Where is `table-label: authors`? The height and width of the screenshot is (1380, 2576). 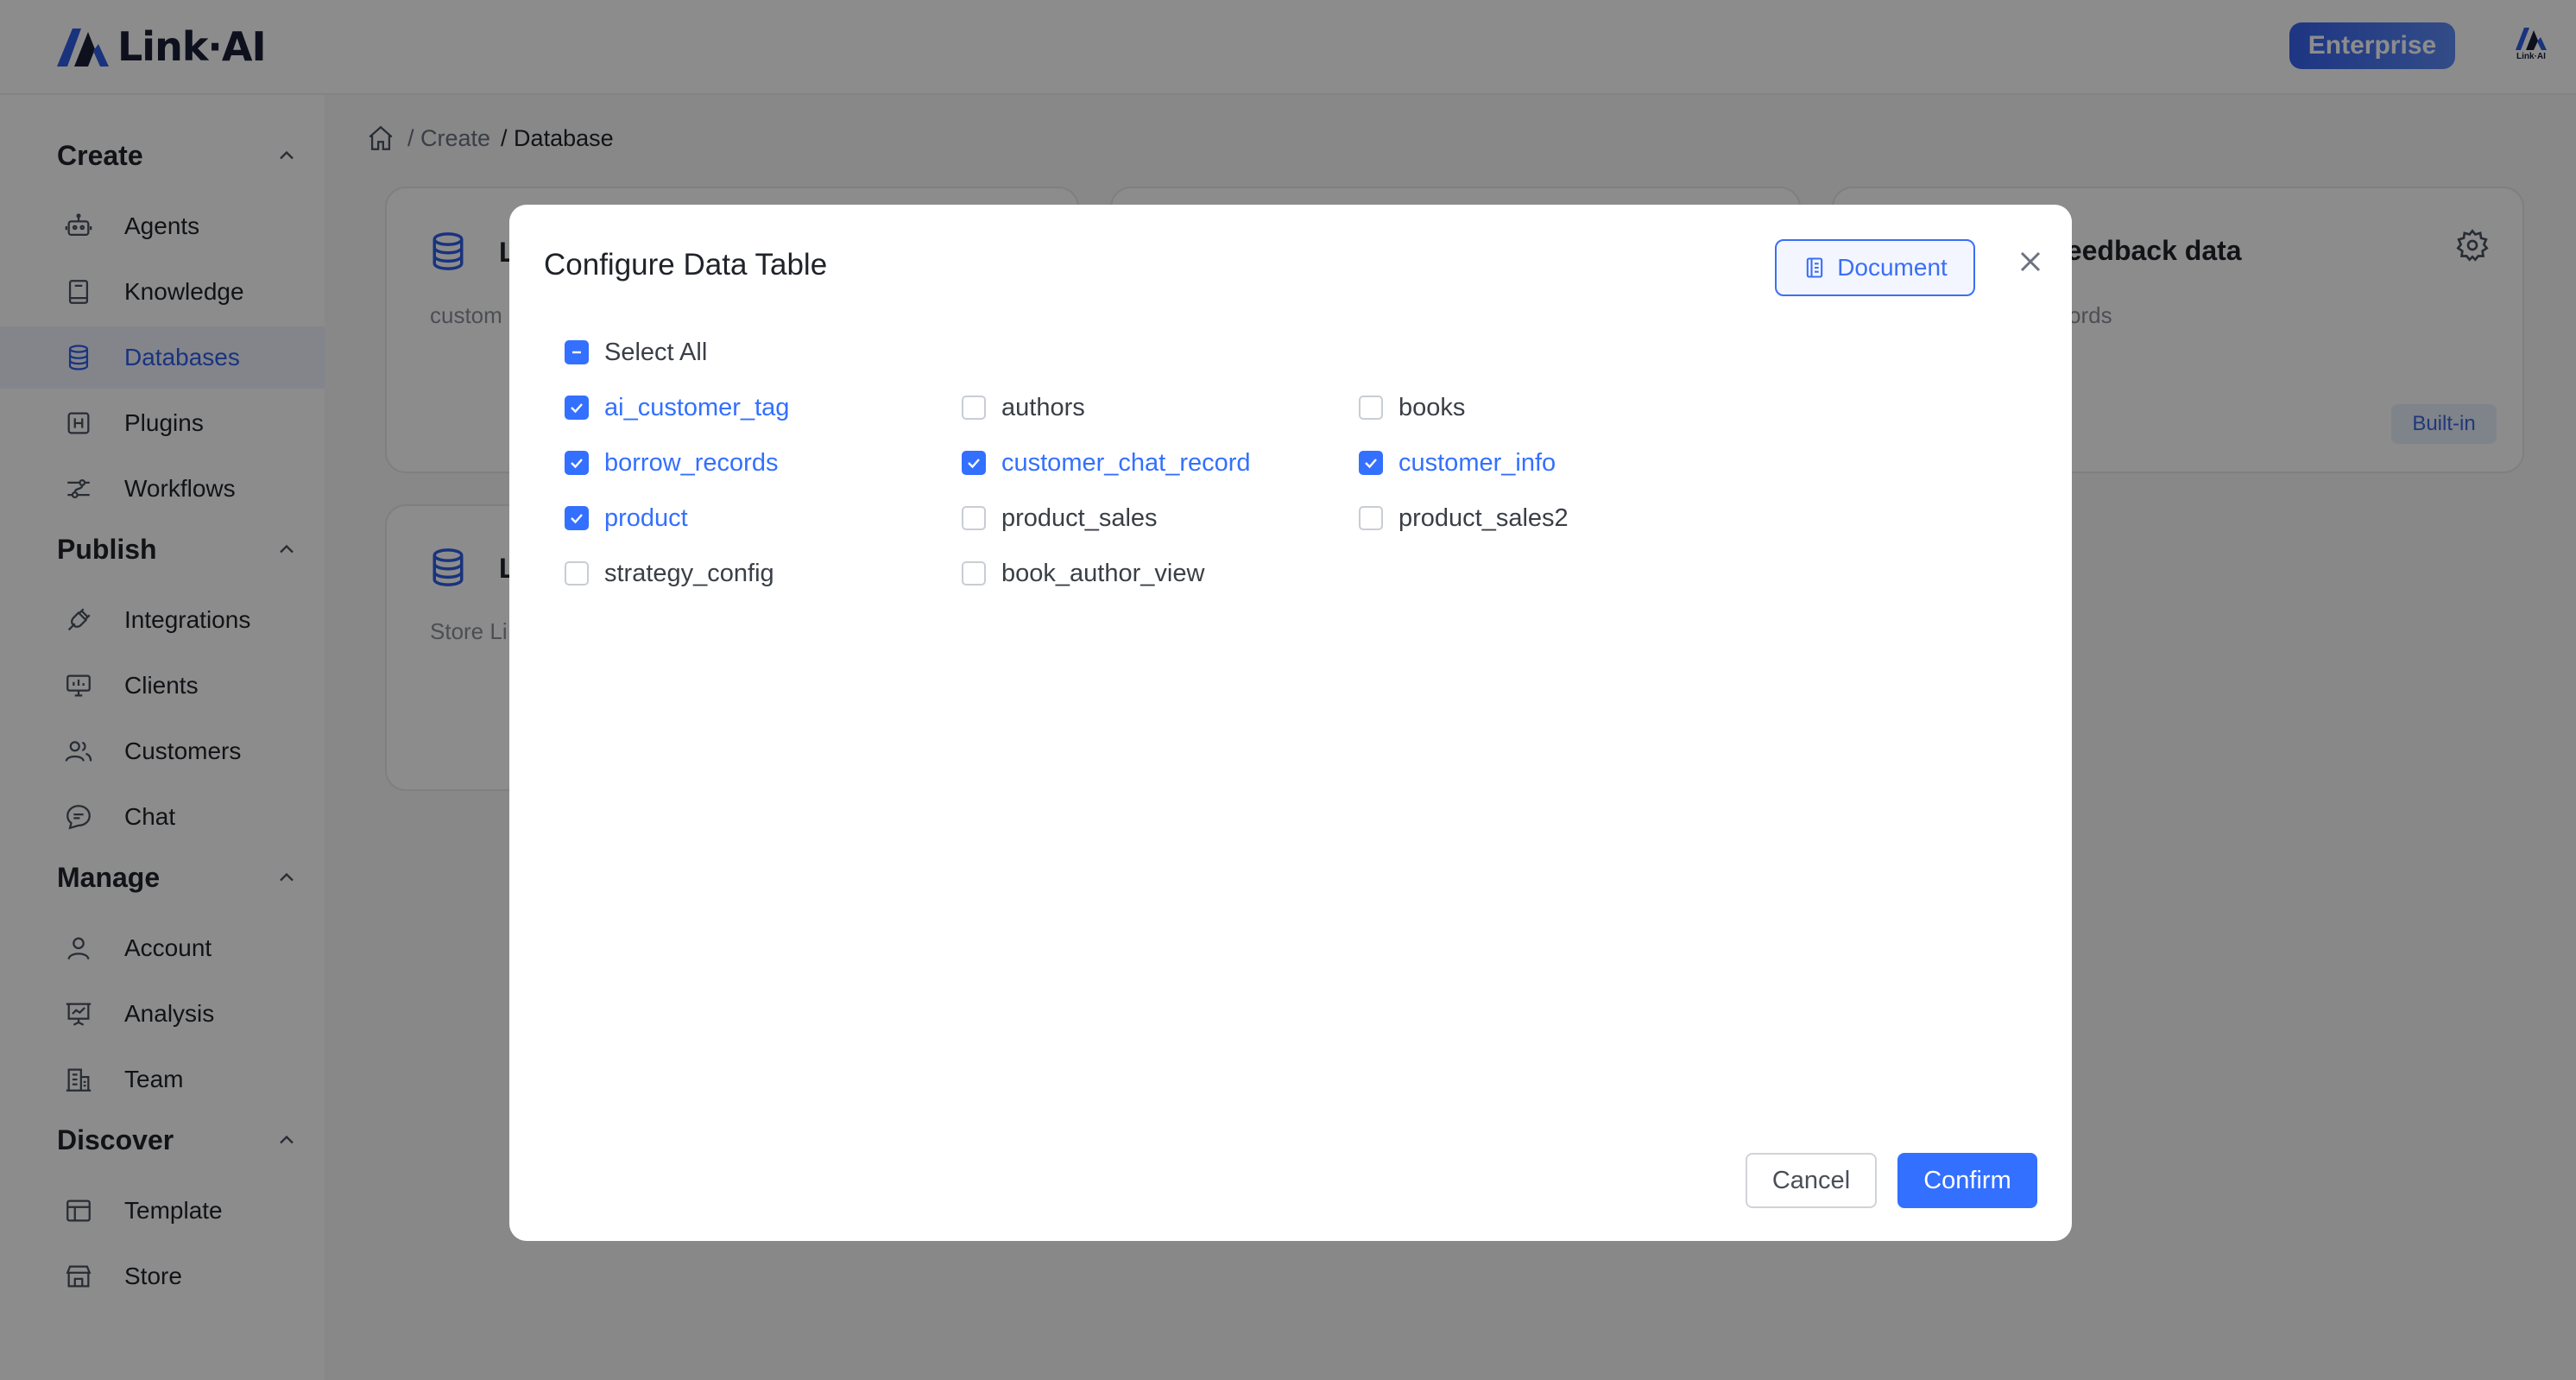 table-label: authors is located at coordinates (1043, 407).